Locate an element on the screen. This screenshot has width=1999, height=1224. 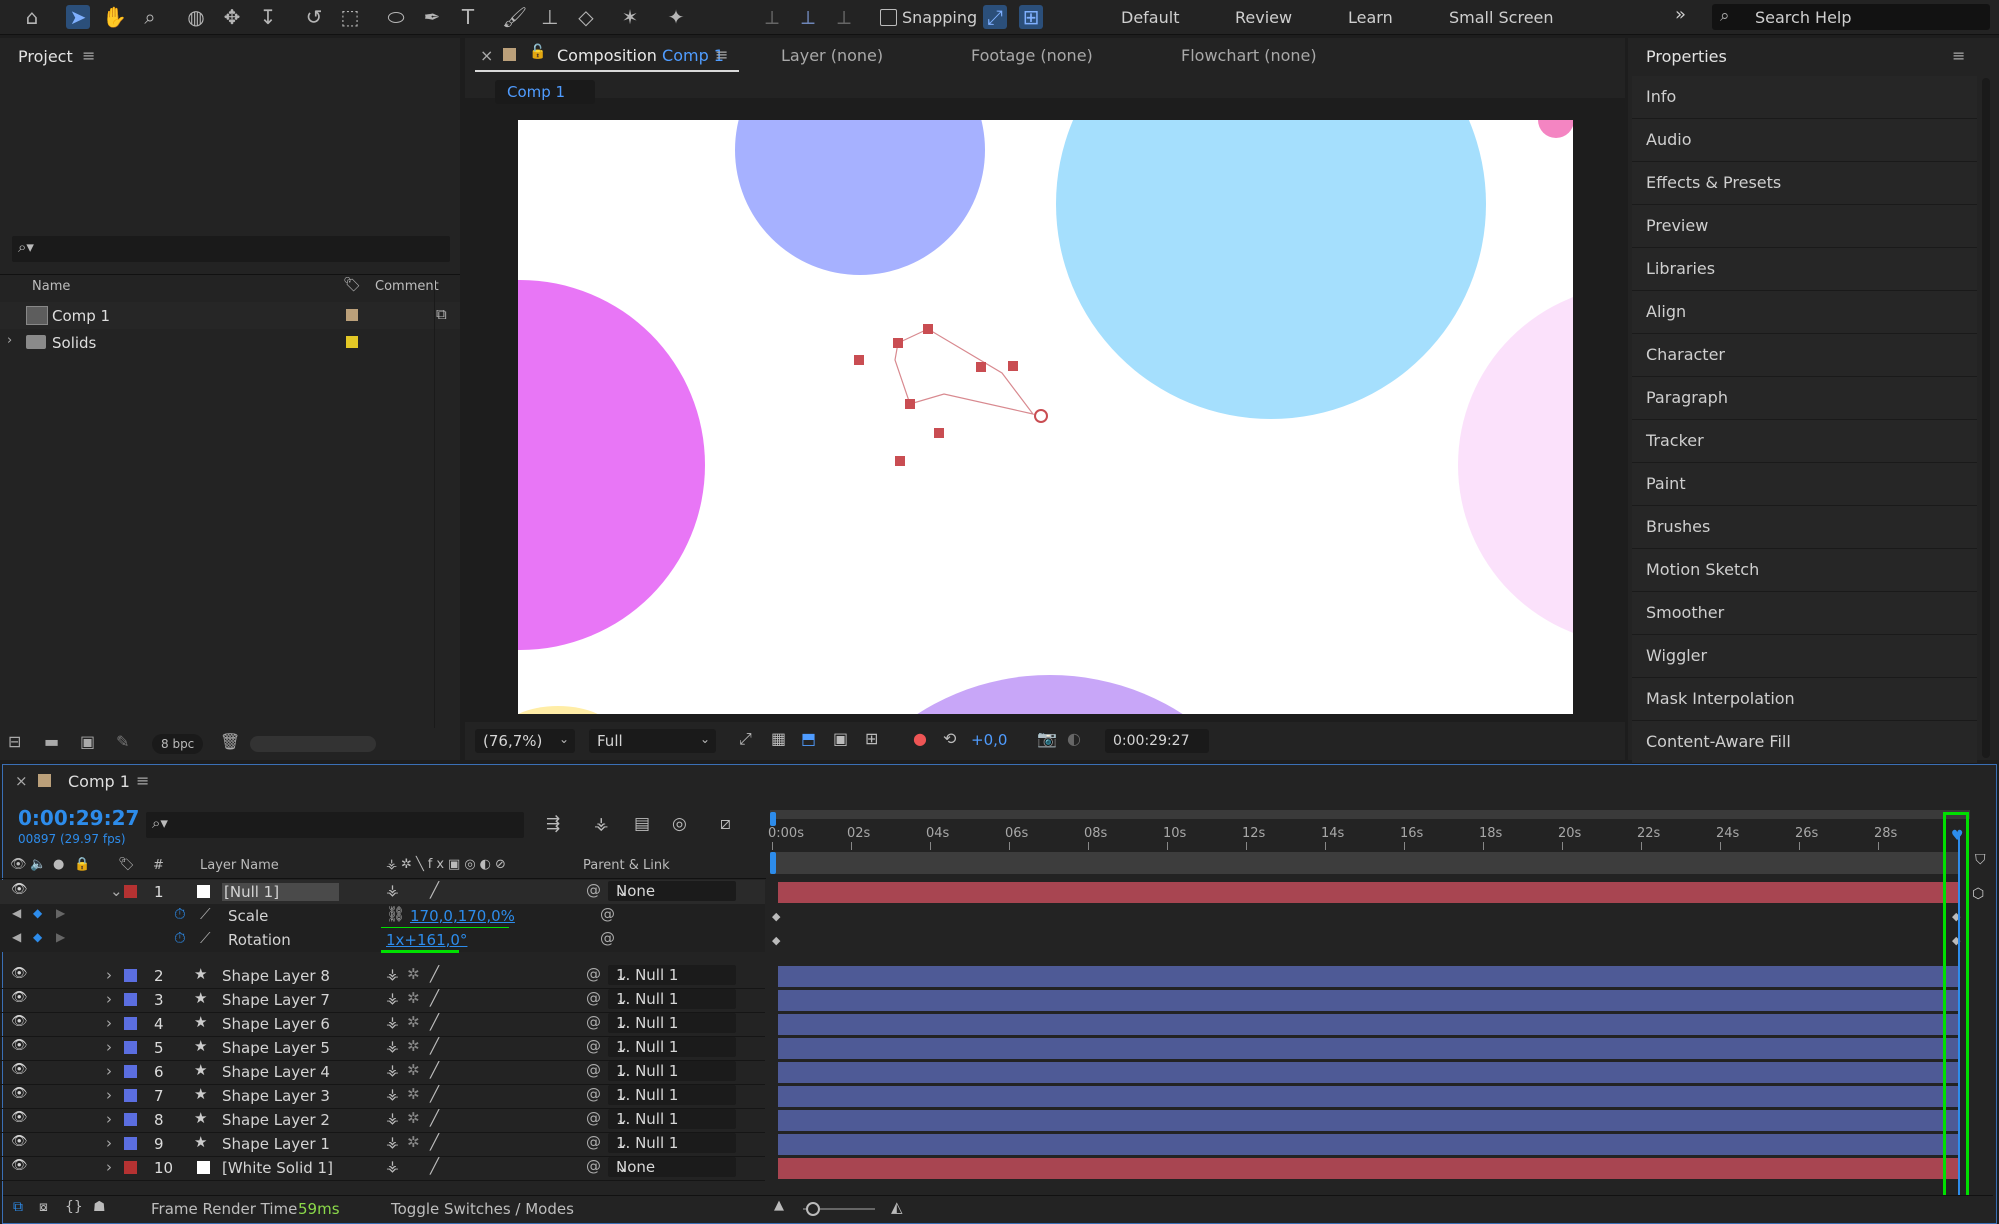
workspace-review: Review is located at coordinates (1263, 17).